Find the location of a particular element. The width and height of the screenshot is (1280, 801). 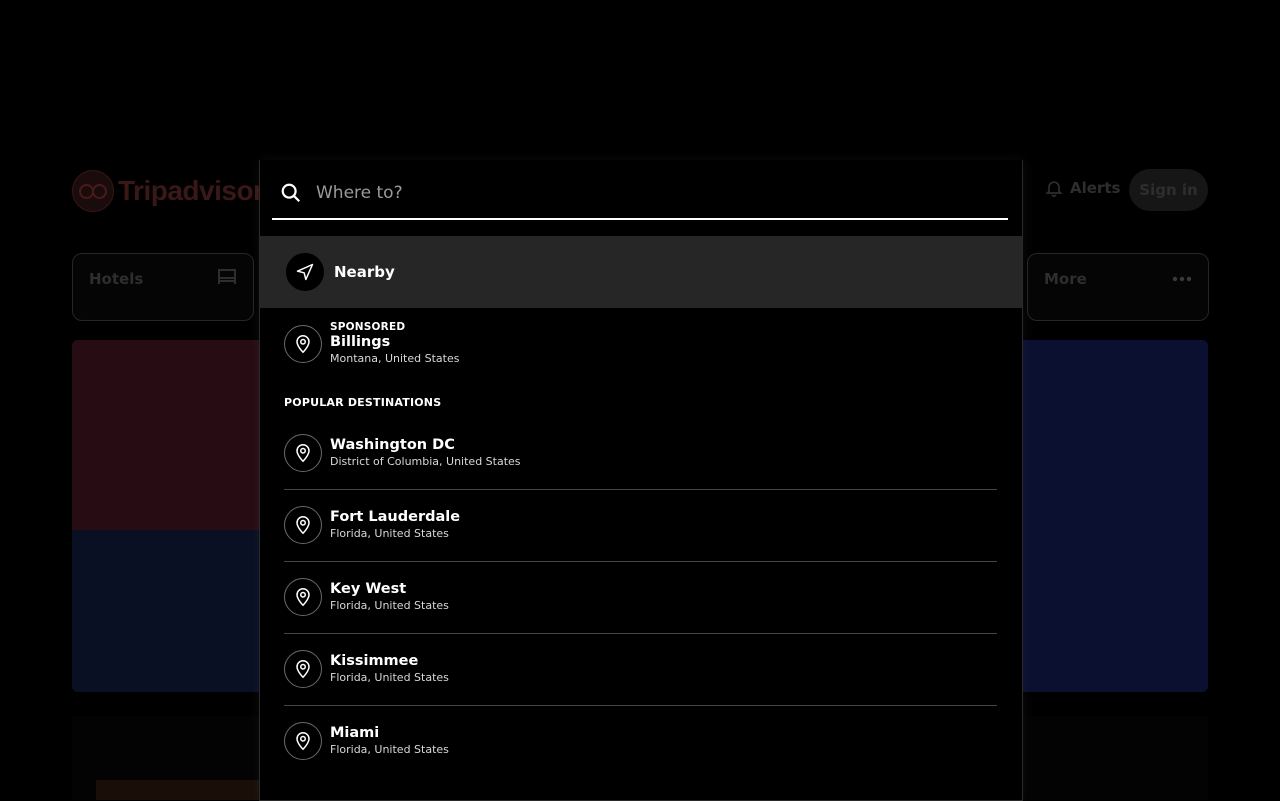

category-more: More is located at coordinates (1118, 287).